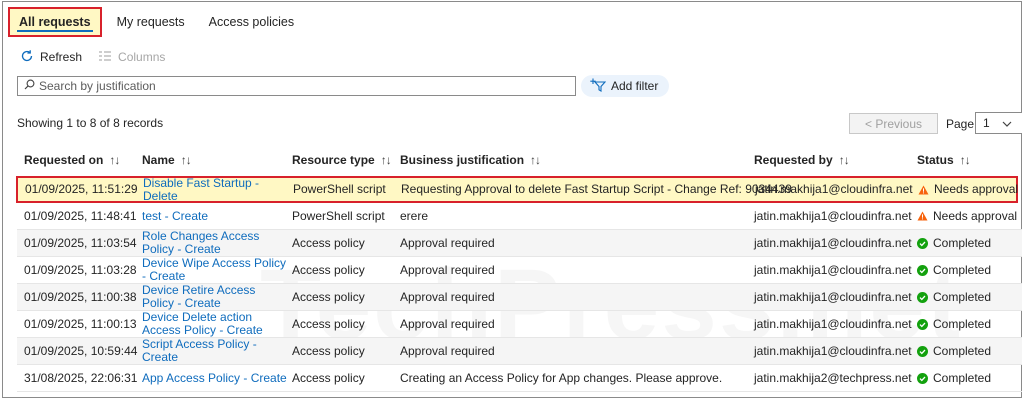 The width and height of the screenshot is (1024, 400). I want to click on column-header-requested-by: Requested by ↑↓, so click(802, 160).